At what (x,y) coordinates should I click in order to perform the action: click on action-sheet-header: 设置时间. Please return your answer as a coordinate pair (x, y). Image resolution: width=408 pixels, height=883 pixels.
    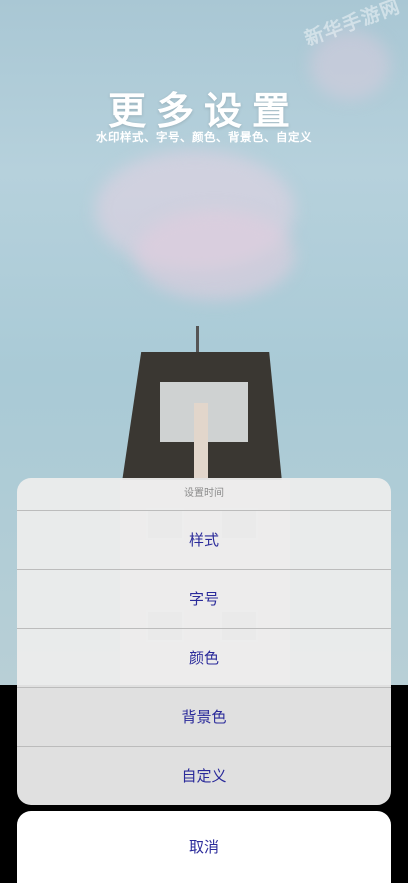
    Looking at the image, I should click on (204, 494).